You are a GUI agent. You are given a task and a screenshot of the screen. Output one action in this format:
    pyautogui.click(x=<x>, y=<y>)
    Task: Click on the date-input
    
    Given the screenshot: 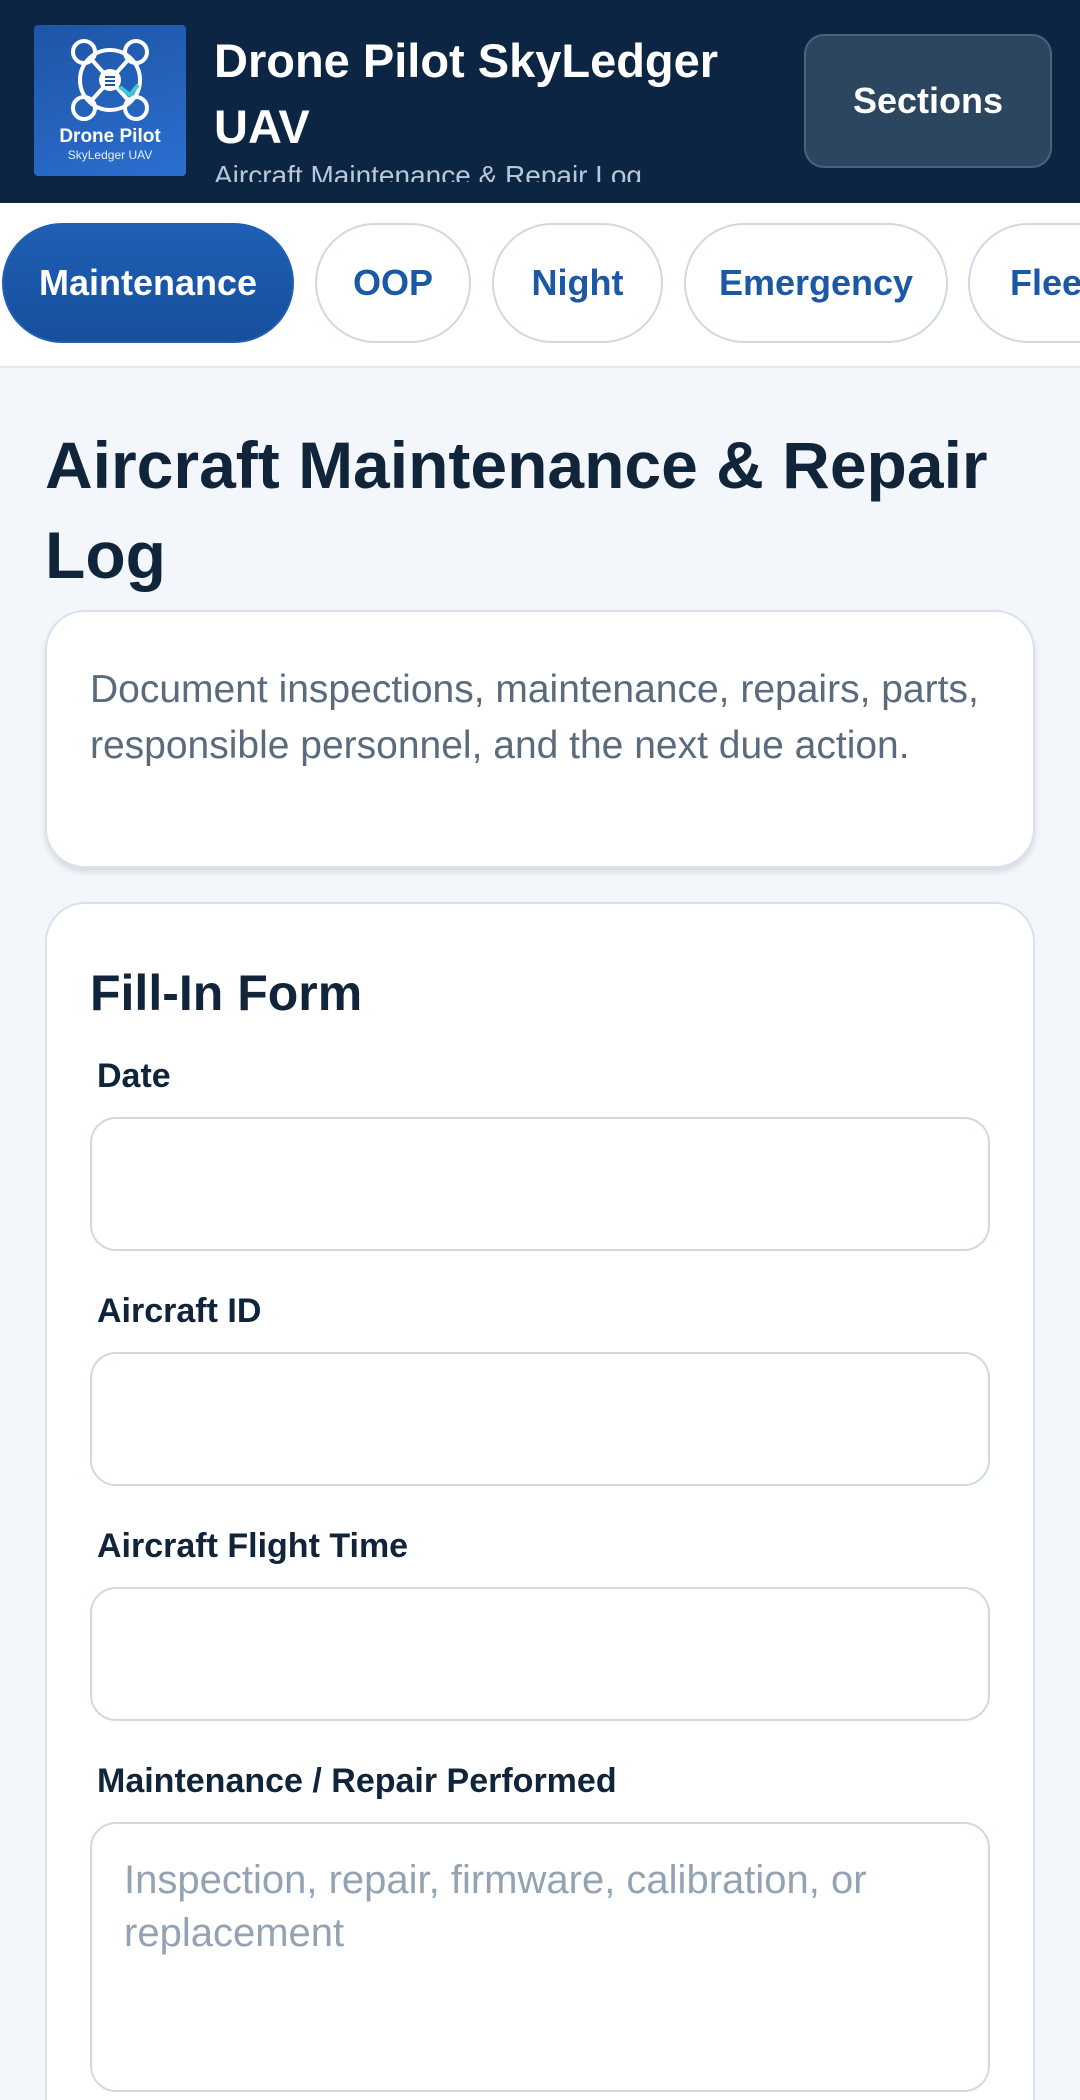 What is the action you would take?
    pyautogui.click(x=540, y=1184)
    